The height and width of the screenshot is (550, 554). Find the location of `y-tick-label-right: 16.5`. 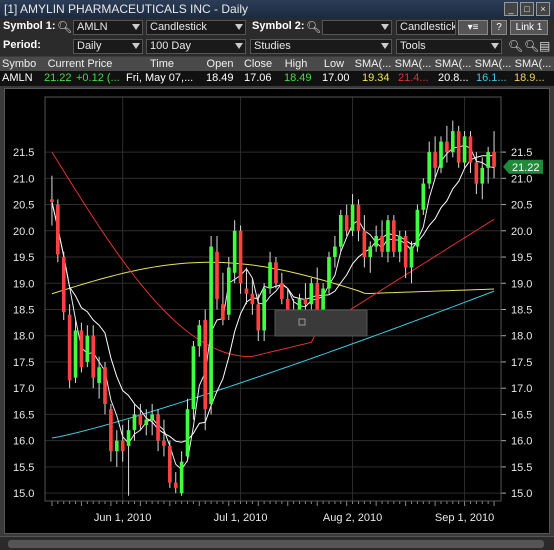

y-tick-label-right: 16.5 is located at coordinates (521, 415).